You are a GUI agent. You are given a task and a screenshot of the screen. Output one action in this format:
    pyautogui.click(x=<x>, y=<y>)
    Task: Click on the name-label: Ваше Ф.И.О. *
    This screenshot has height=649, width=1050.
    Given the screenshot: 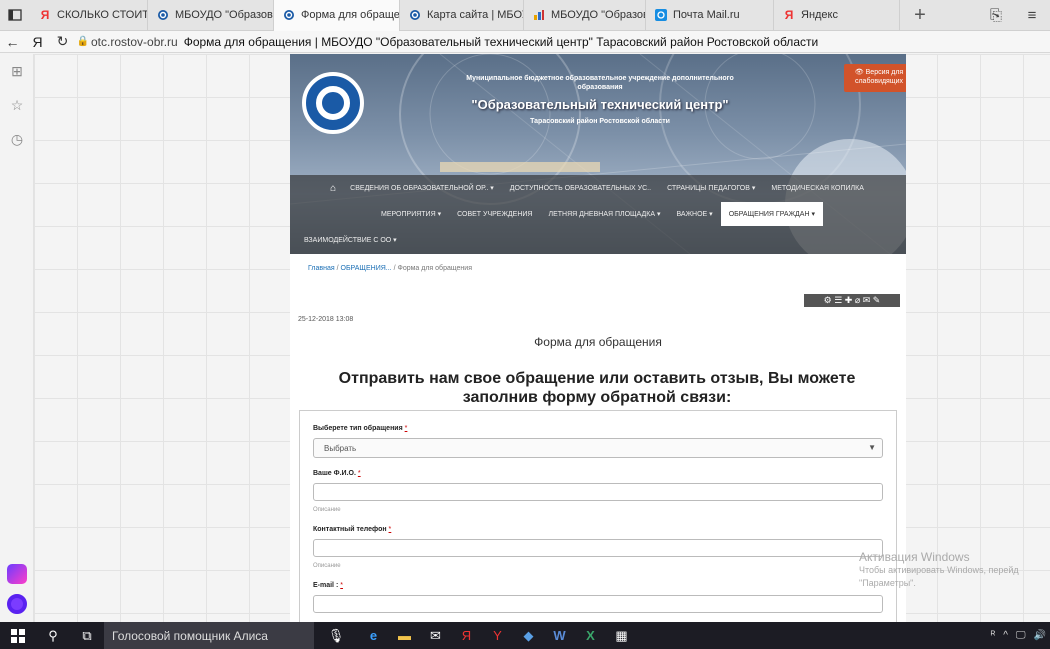 What is the action you would take?
    pyautogui.click(x=337, y=473)
    